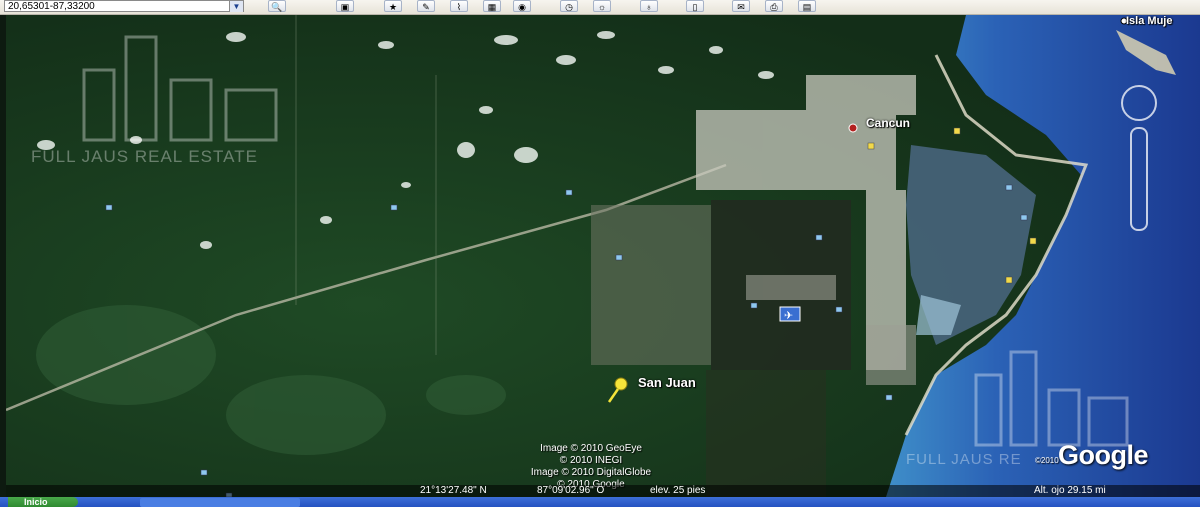  I want to click on watermark-text: FULL JAUS REAL ESTATE, so click(144, 156).